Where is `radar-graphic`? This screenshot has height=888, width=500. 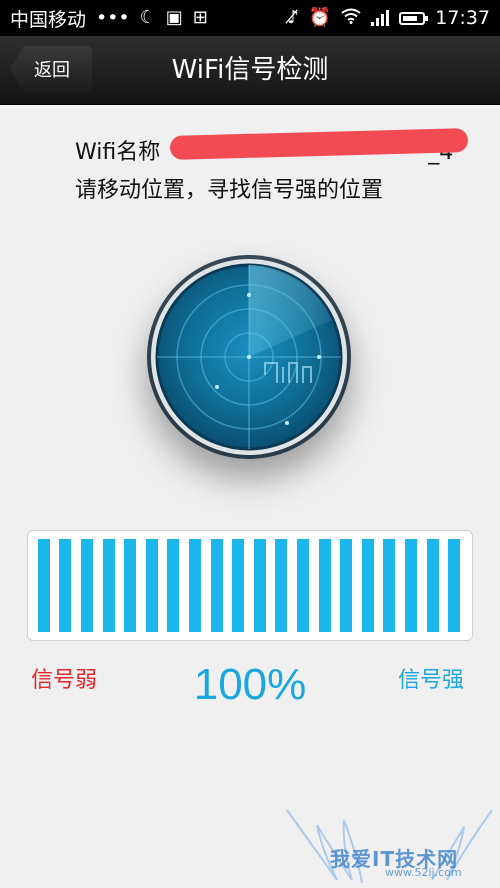 radar-graphic is located at coordinates (249, 357).